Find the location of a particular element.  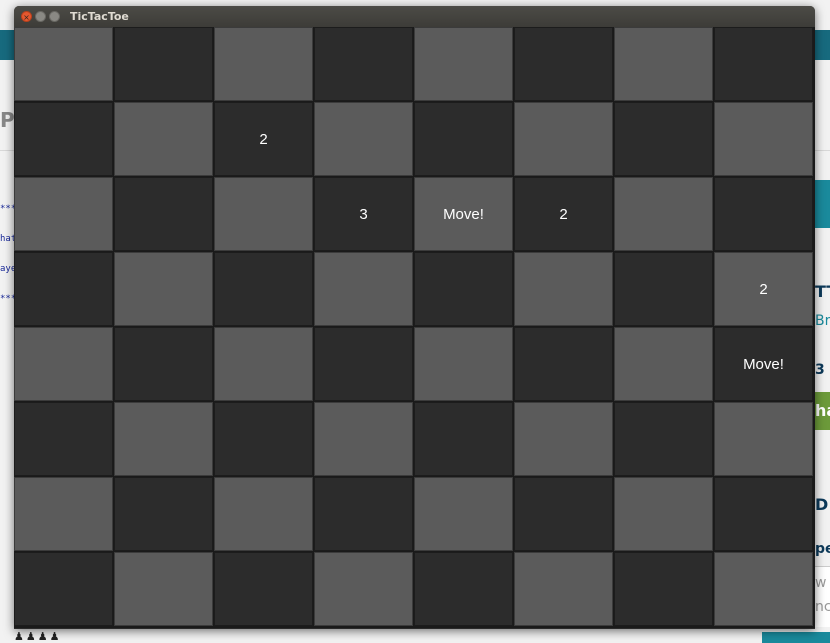

background-link: Bric is located at coordinates (822, 321).